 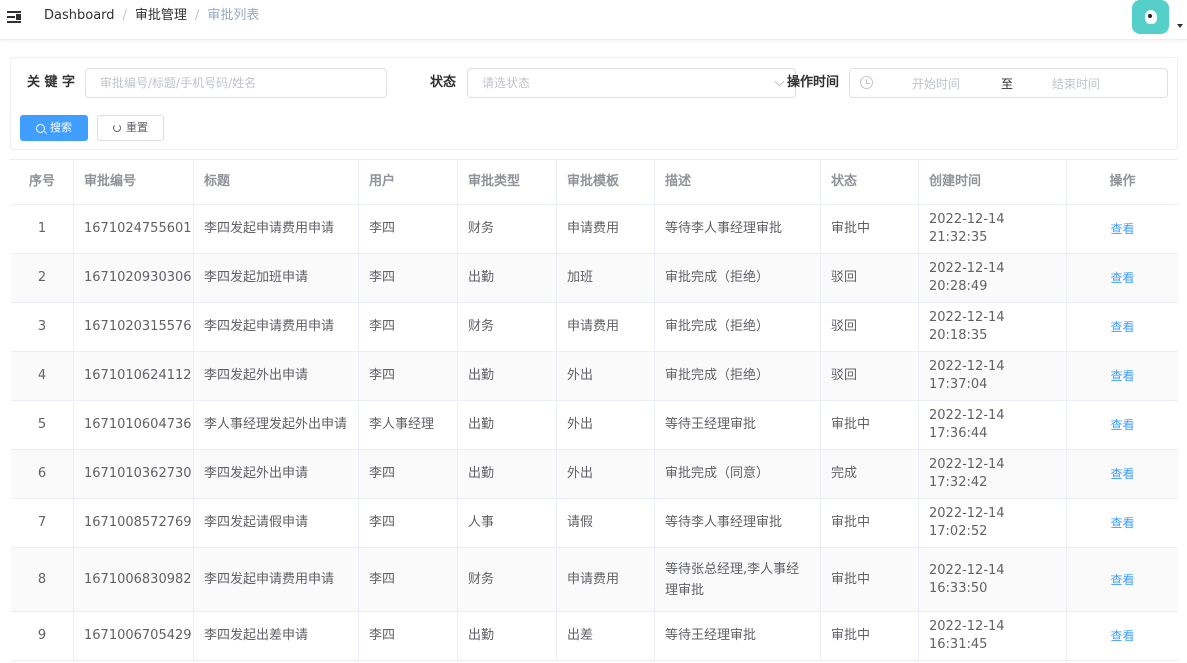 What do you see at coordinates (42, 376) in the screenshot?
I see `cell-index: 4` at bounding box center [42, 376].